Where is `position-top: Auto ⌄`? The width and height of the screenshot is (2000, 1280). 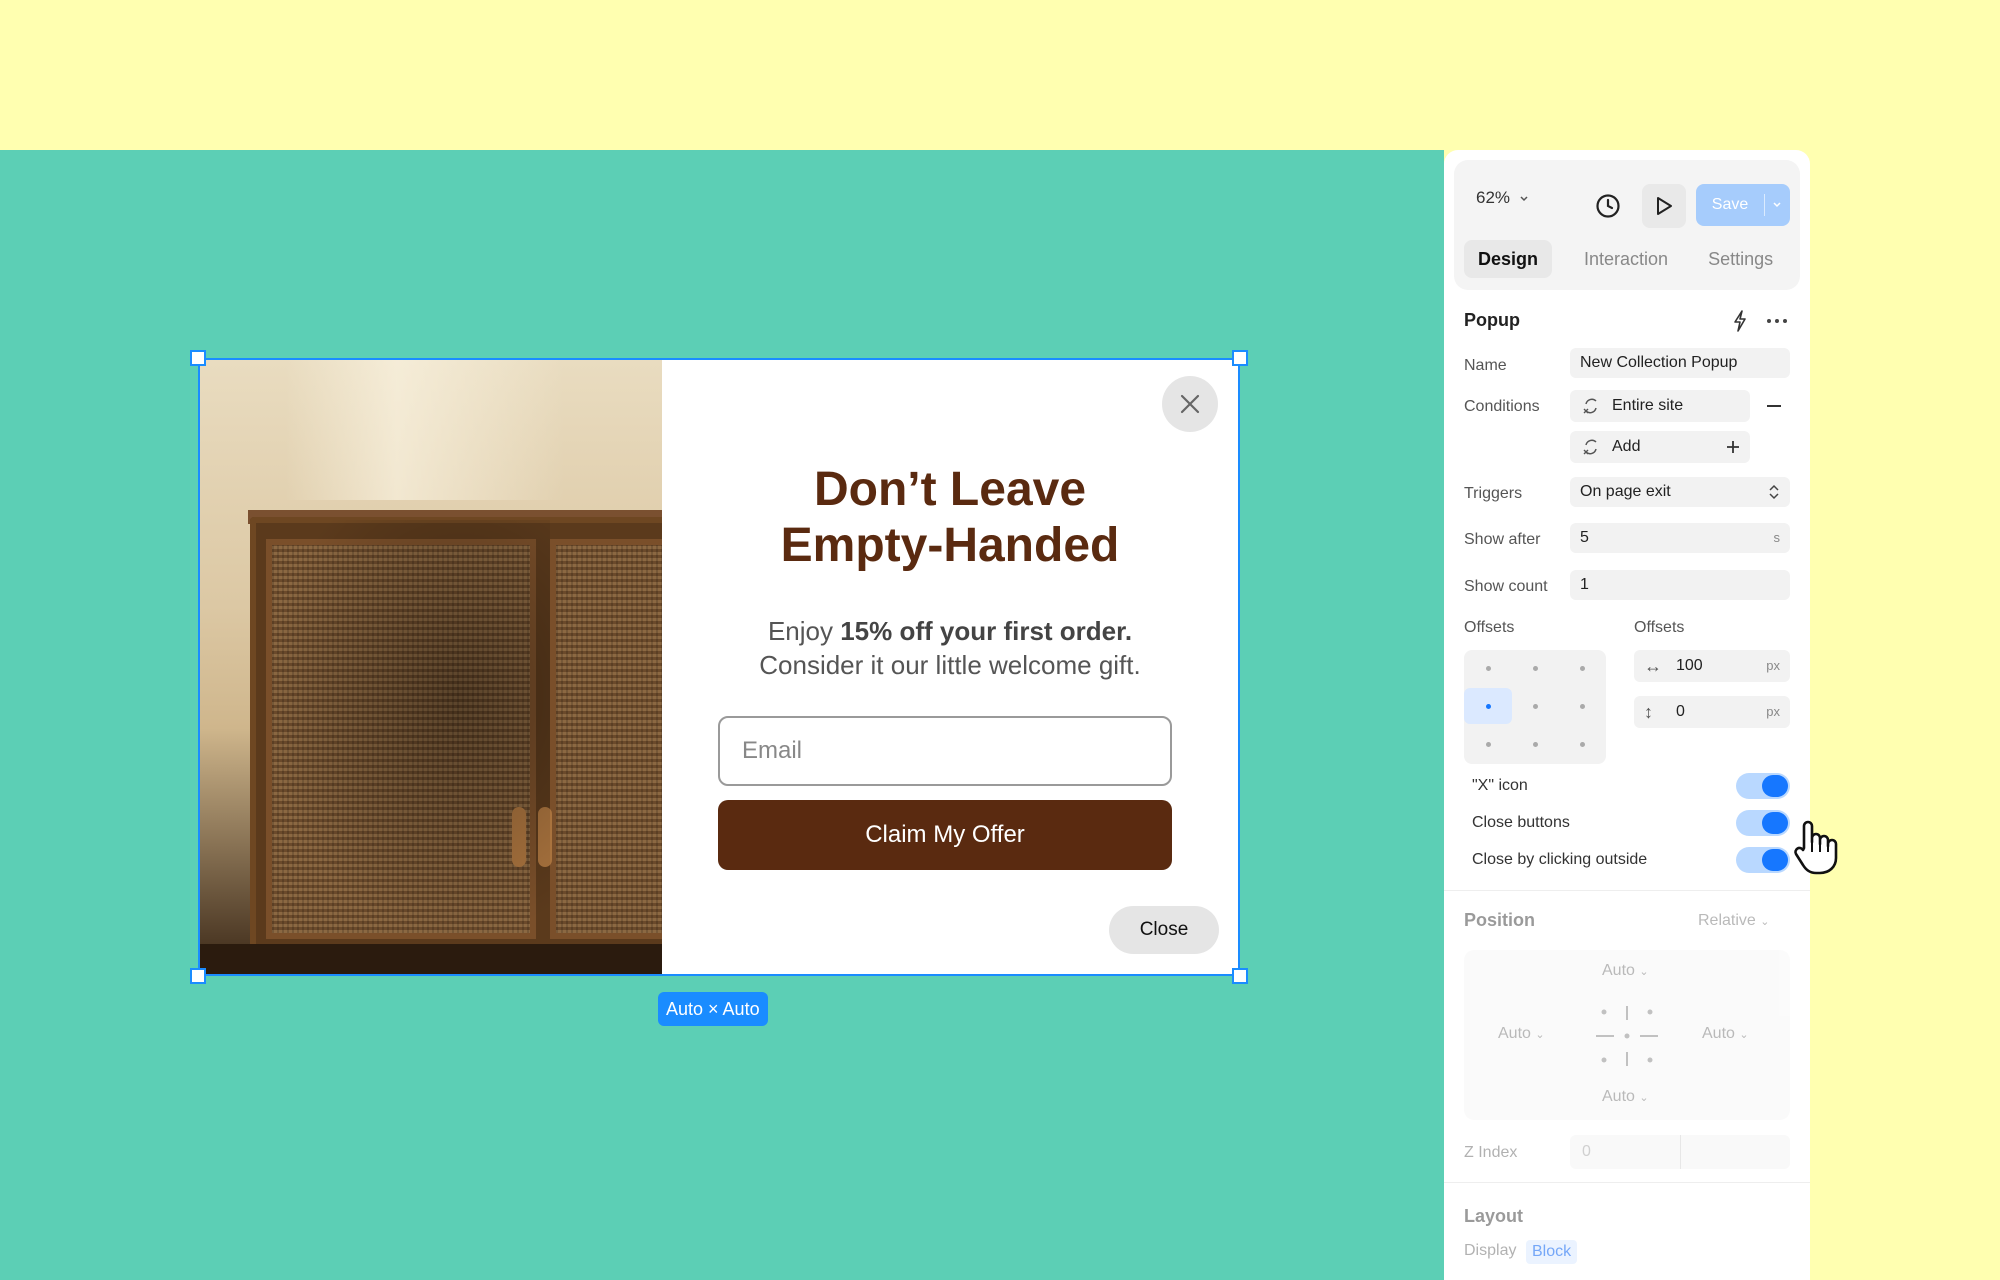
position-top: Auto ⌄ is located at coordinates (1625, 971).